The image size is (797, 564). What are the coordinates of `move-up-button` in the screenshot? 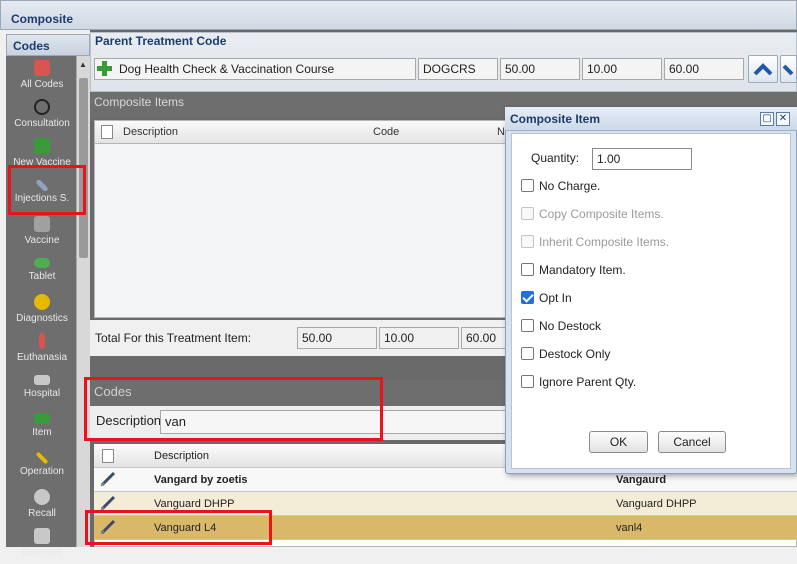 It's located at (763, 69).